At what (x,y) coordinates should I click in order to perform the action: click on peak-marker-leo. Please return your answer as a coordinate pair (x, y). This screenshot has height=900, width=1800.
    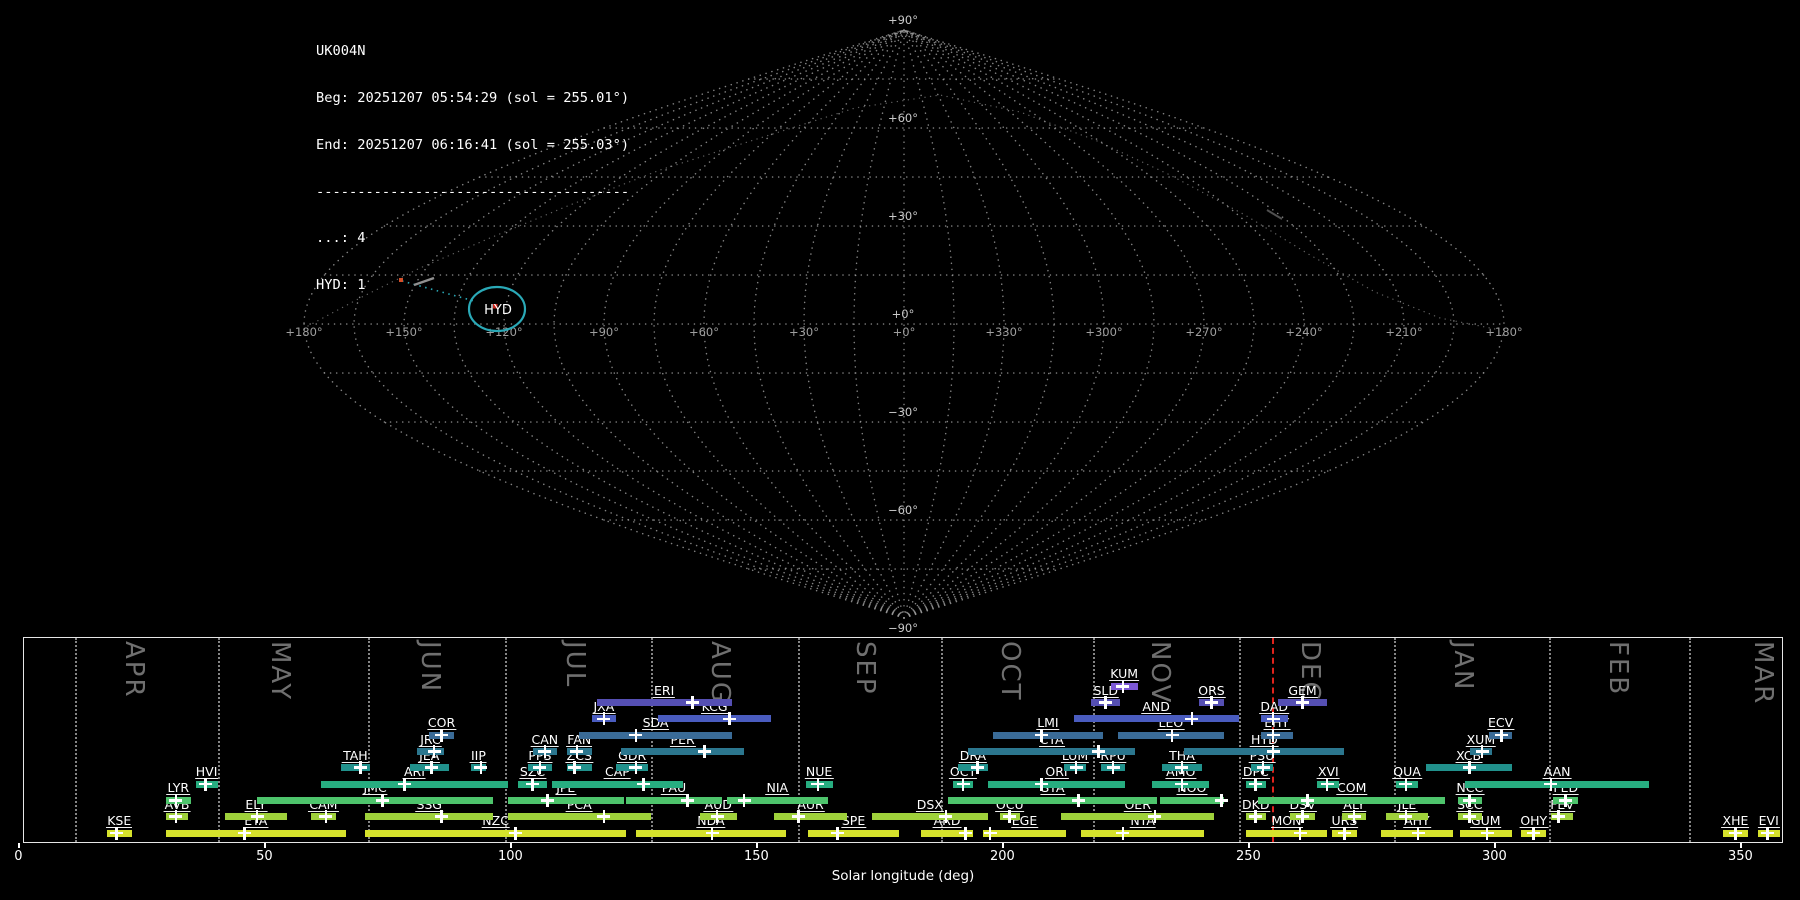
    Looking at the image, I should click on (1172, 735).